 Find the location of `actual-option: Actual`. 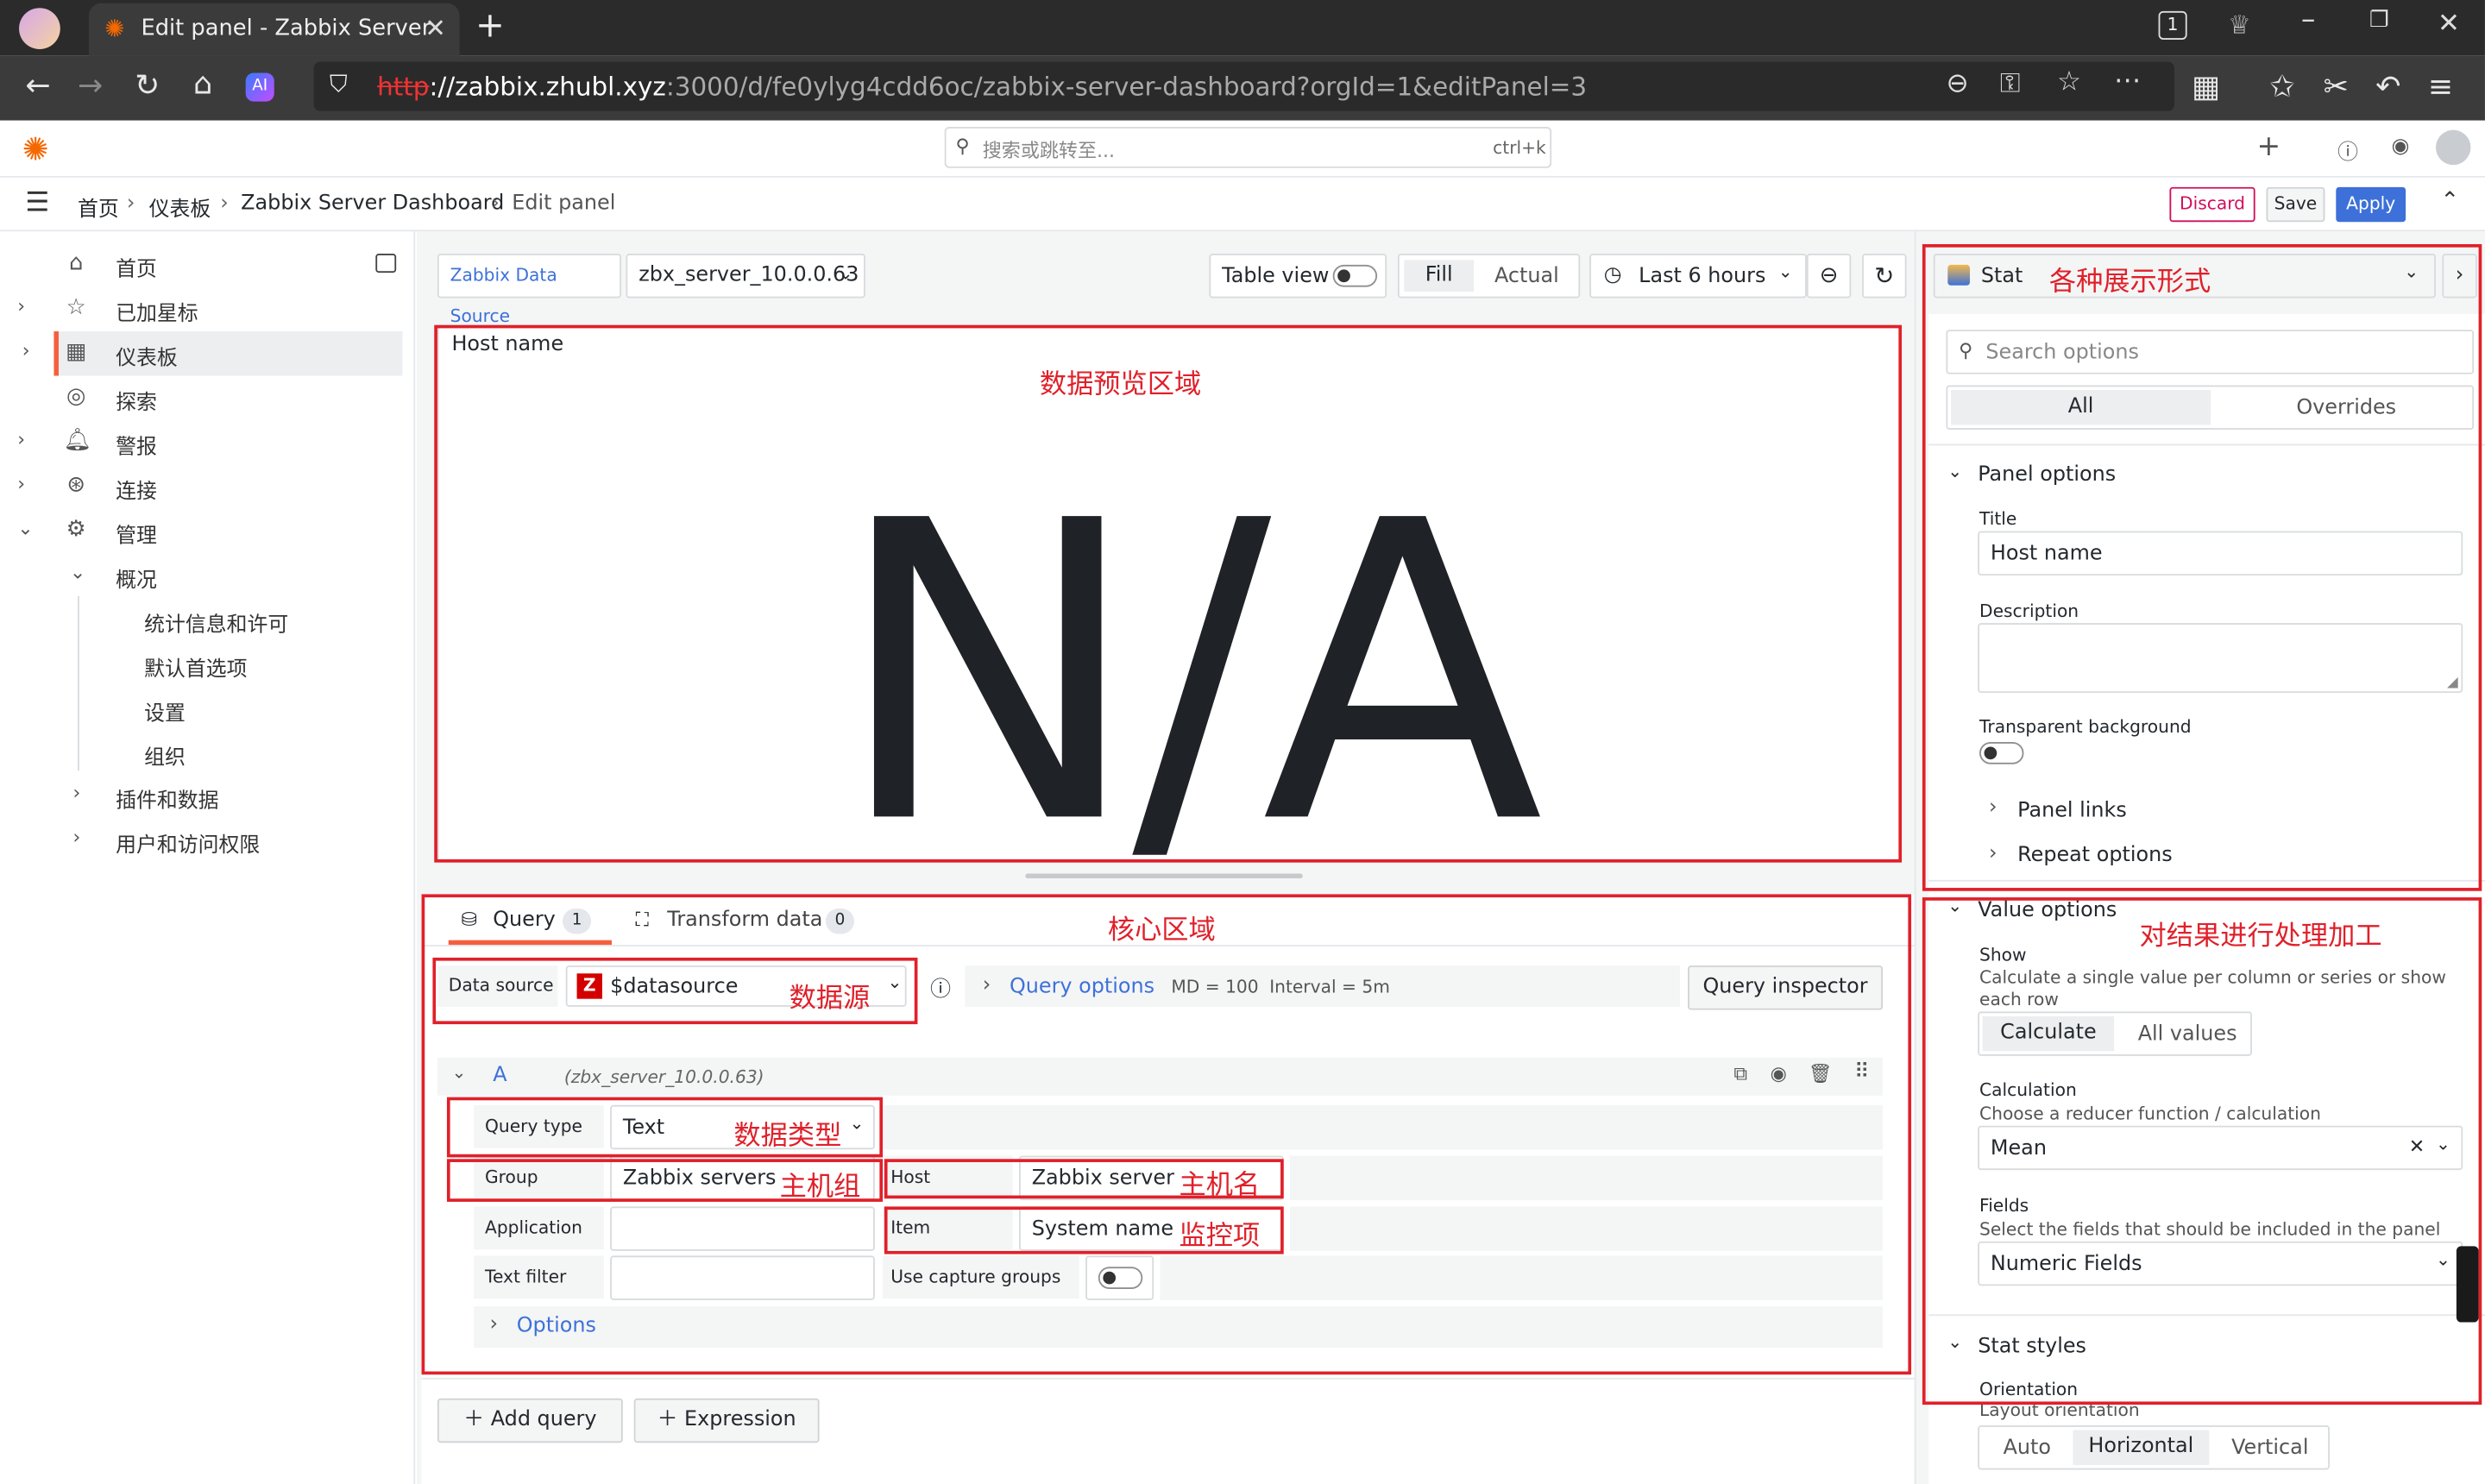

actual-option: Actual is located at coordinates (1526, 277).